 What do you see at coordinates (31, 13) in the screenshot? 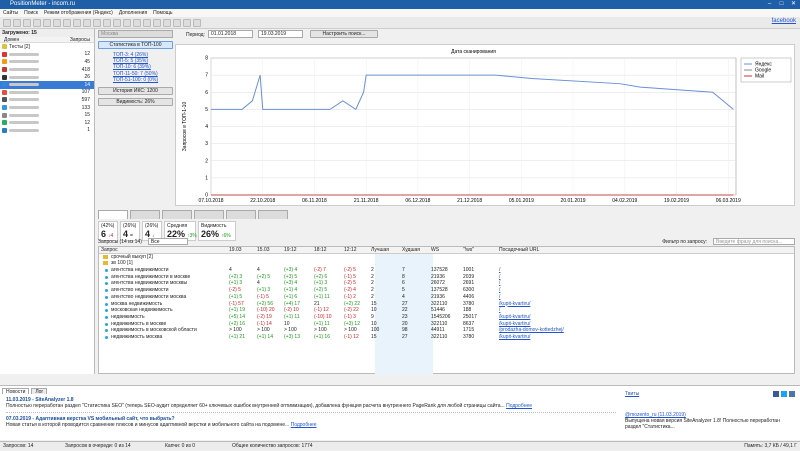
I see `menu-search: Поиск` at bounding box center [31, 13].